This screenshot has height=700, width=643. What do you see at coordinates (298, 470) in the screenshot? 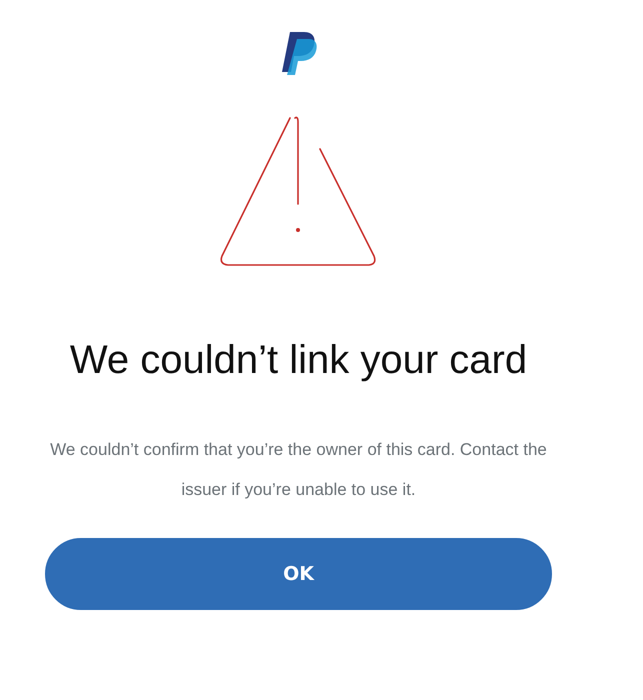
I see `dialog-message: We couldn’t confirm that you’re the owner of this card. Contact the issuer if you’re unable to use it.` at bounding box center [298, 470].